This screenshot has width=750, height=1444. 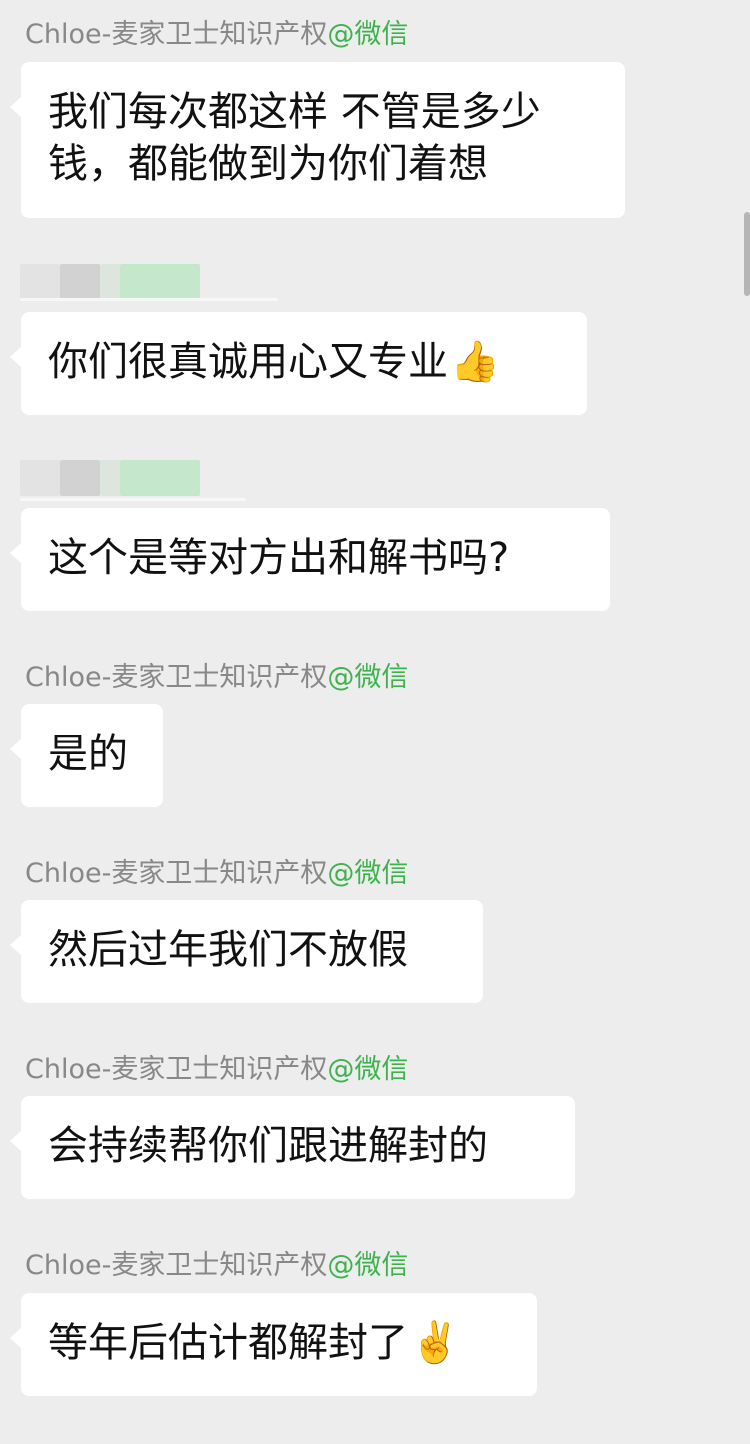 I want to click on message-bubble: 等年后估计都解封了✌️, so click(x=273, y=1344).